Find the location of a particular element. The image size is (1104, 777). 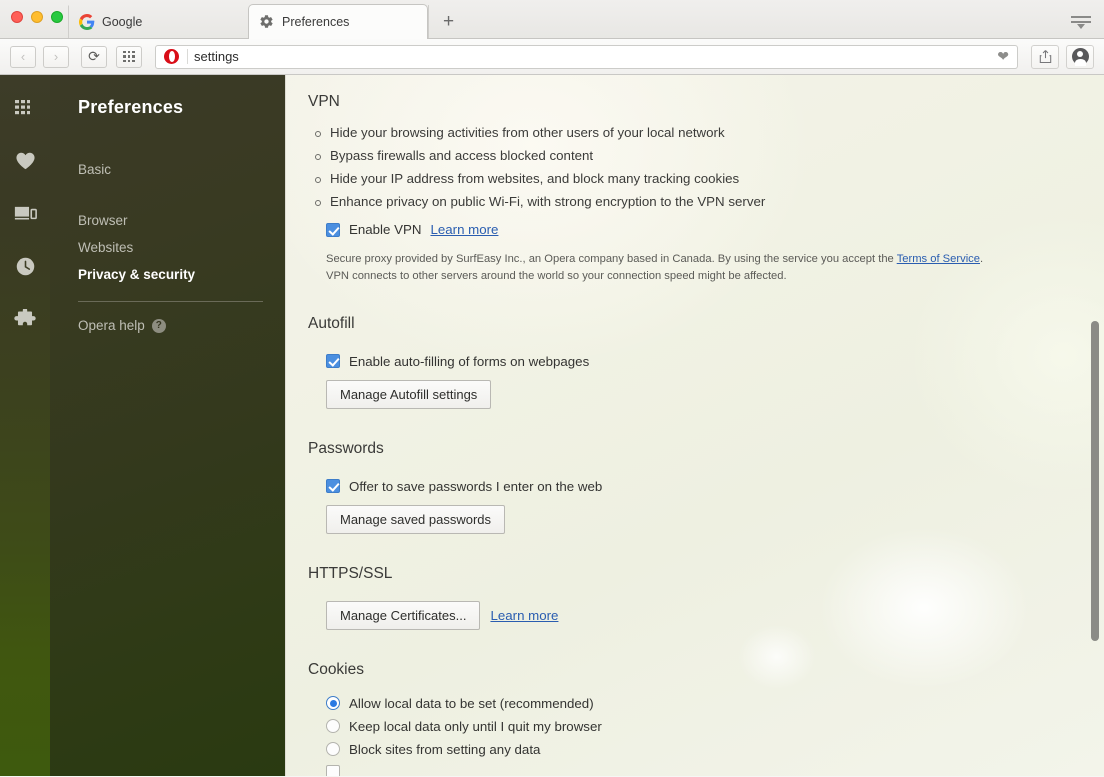

gear-icon is located at coordinates (267, 22).